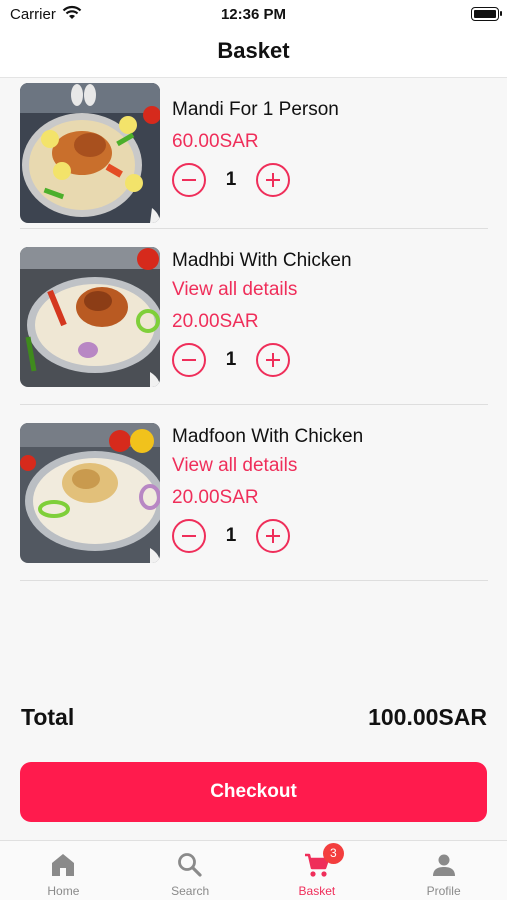 The height and width of the screenshot is (900, 507). I want to click on tab-profile: Profile, so click(443, 870).